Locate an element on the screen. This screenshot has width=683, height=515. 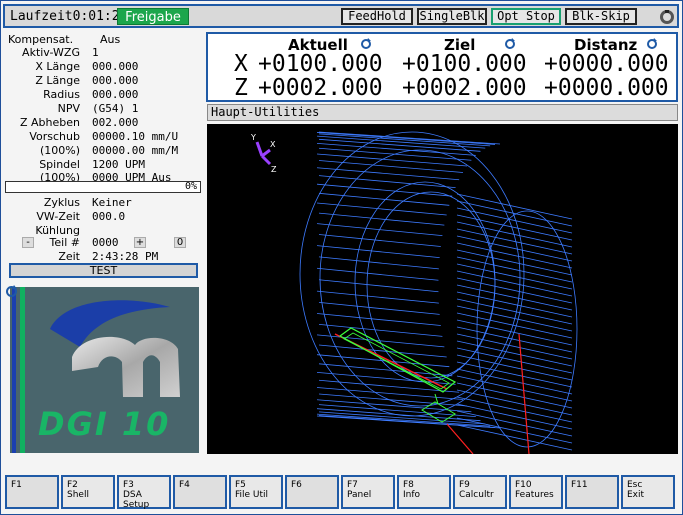
row-value: 000.0 is located at coordinates (109, 216).